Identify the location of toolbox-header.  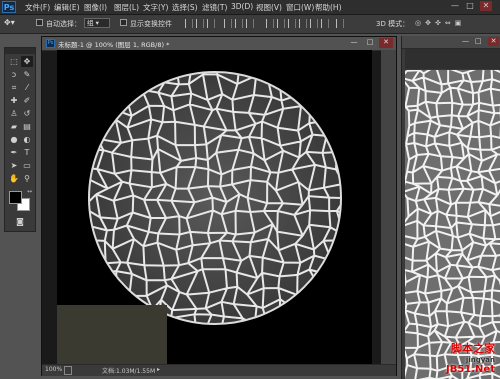
(20, 51).